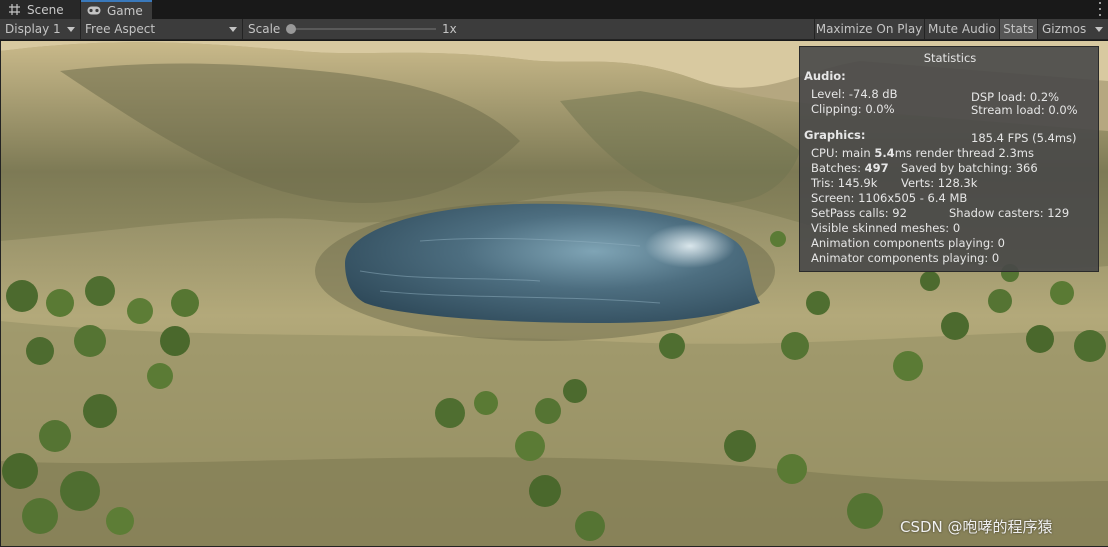  I want to click on scale-label: Scale, so click(264, 29).